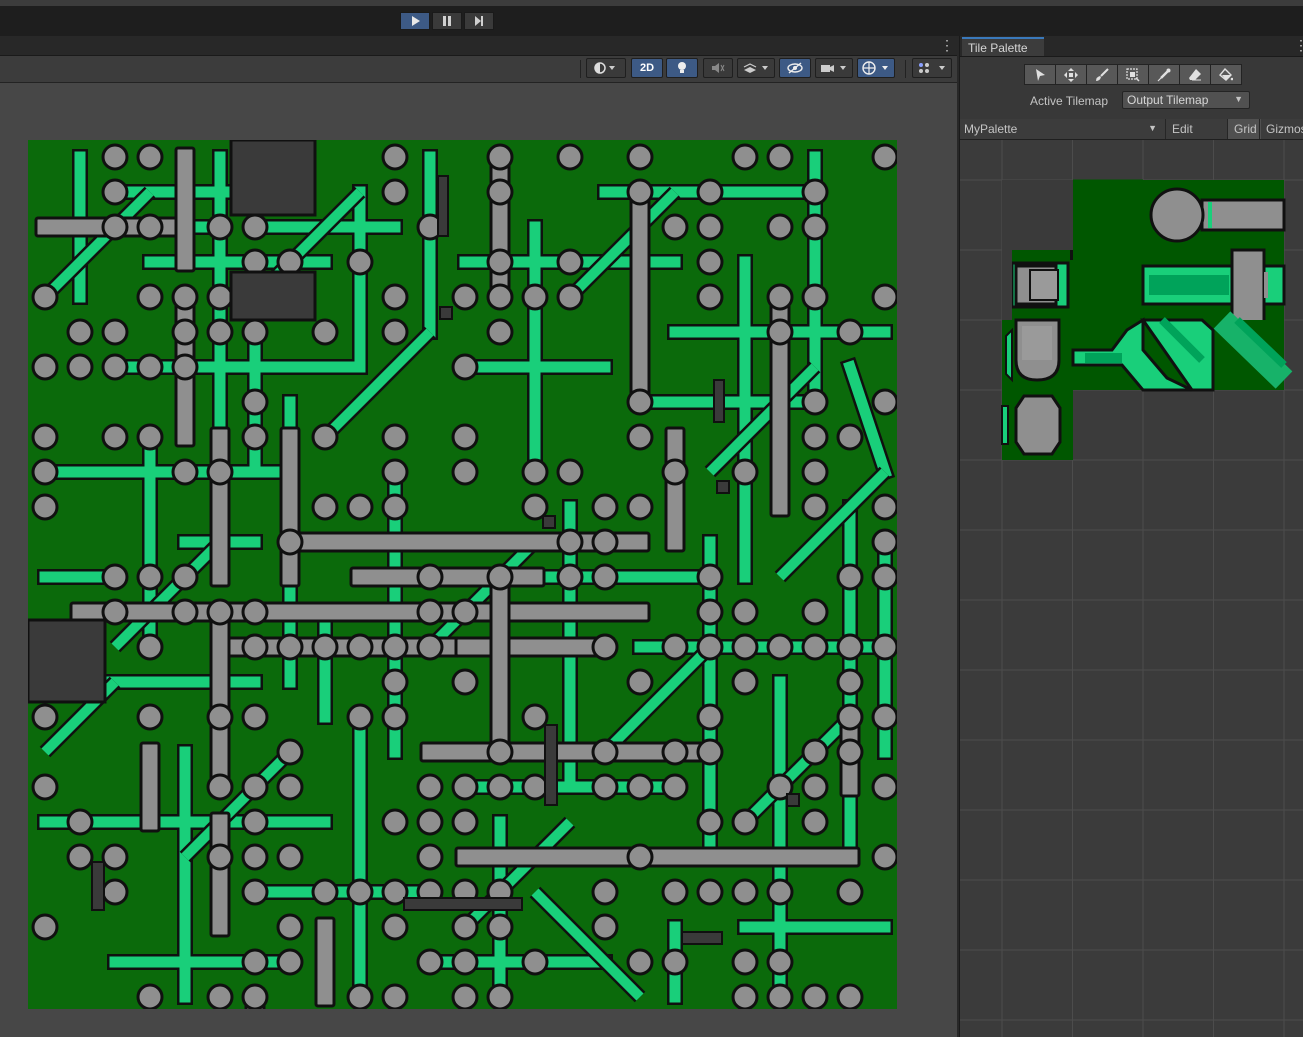 This screenshot has width=1303, height=1037. I want to click on box-fill-tool, so click(1133, 74).